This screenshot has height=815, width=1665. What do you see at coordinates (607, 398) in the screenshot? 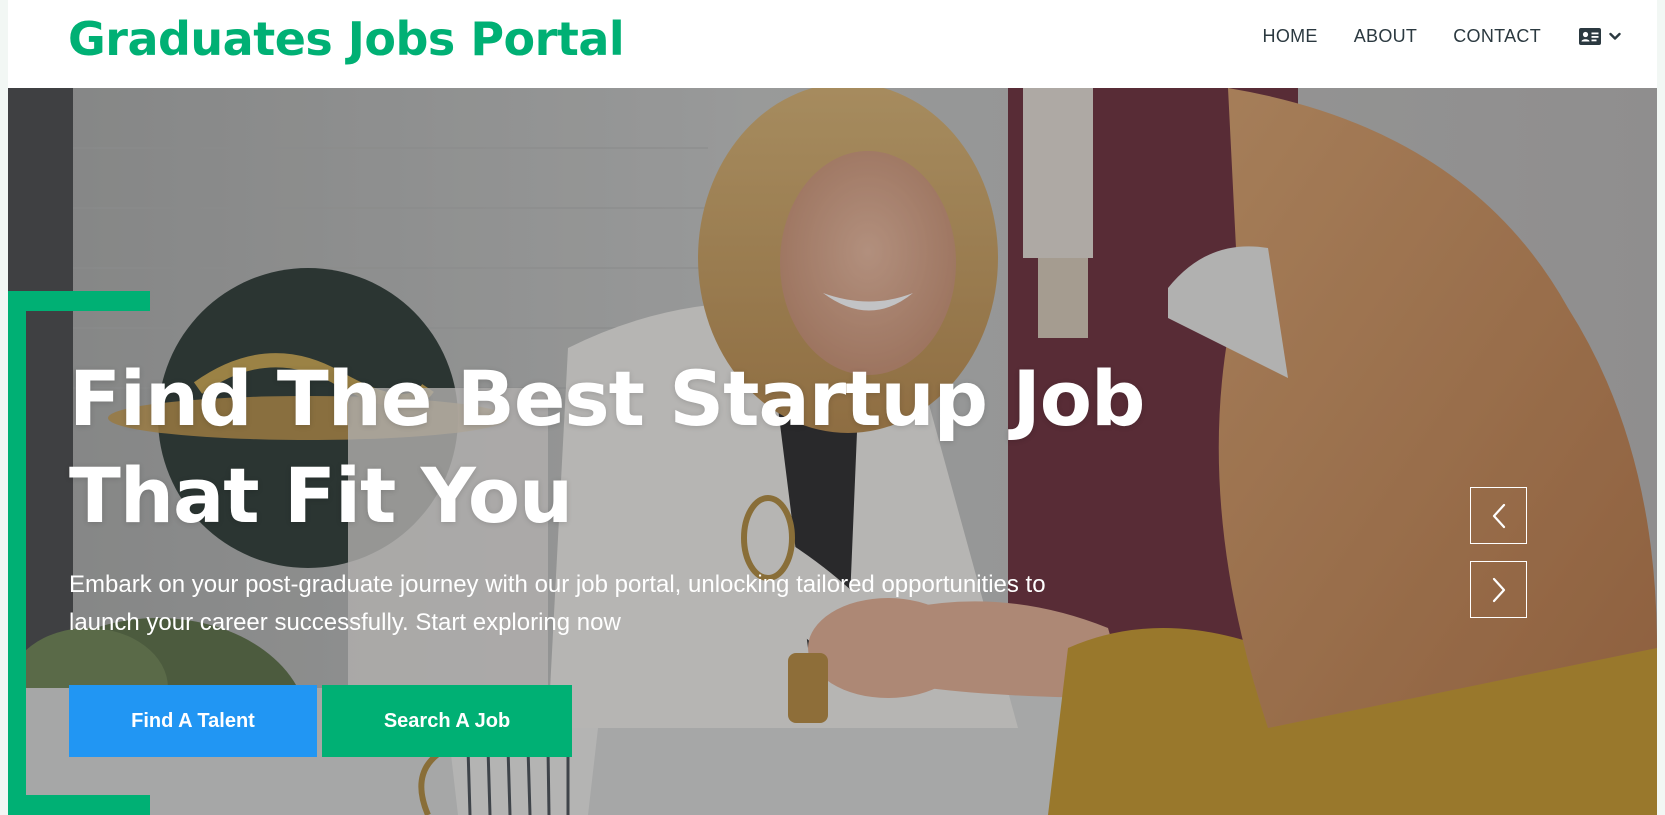
I see `hero-headline-line1: Find The Best Startup Job` at bounding box center [607, 398].